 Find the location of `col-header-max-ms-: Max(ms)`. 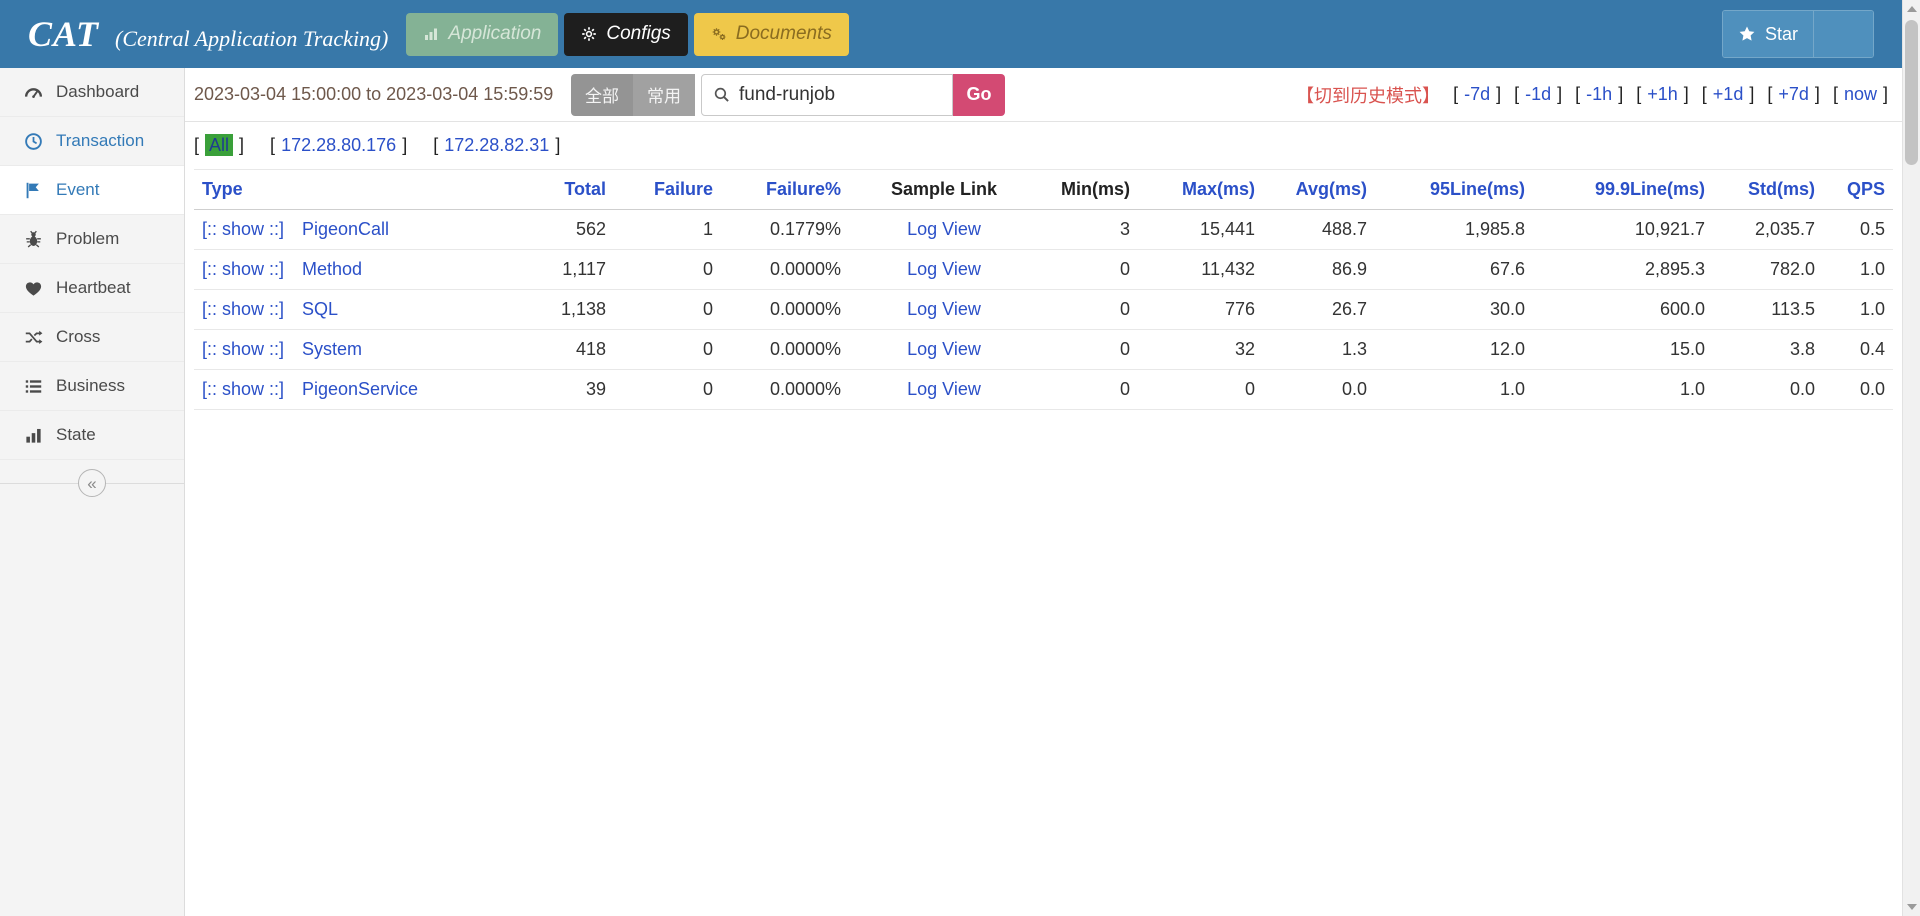

col-header-max-ms-: Max(ms) is located at coordinates (1200, 189).